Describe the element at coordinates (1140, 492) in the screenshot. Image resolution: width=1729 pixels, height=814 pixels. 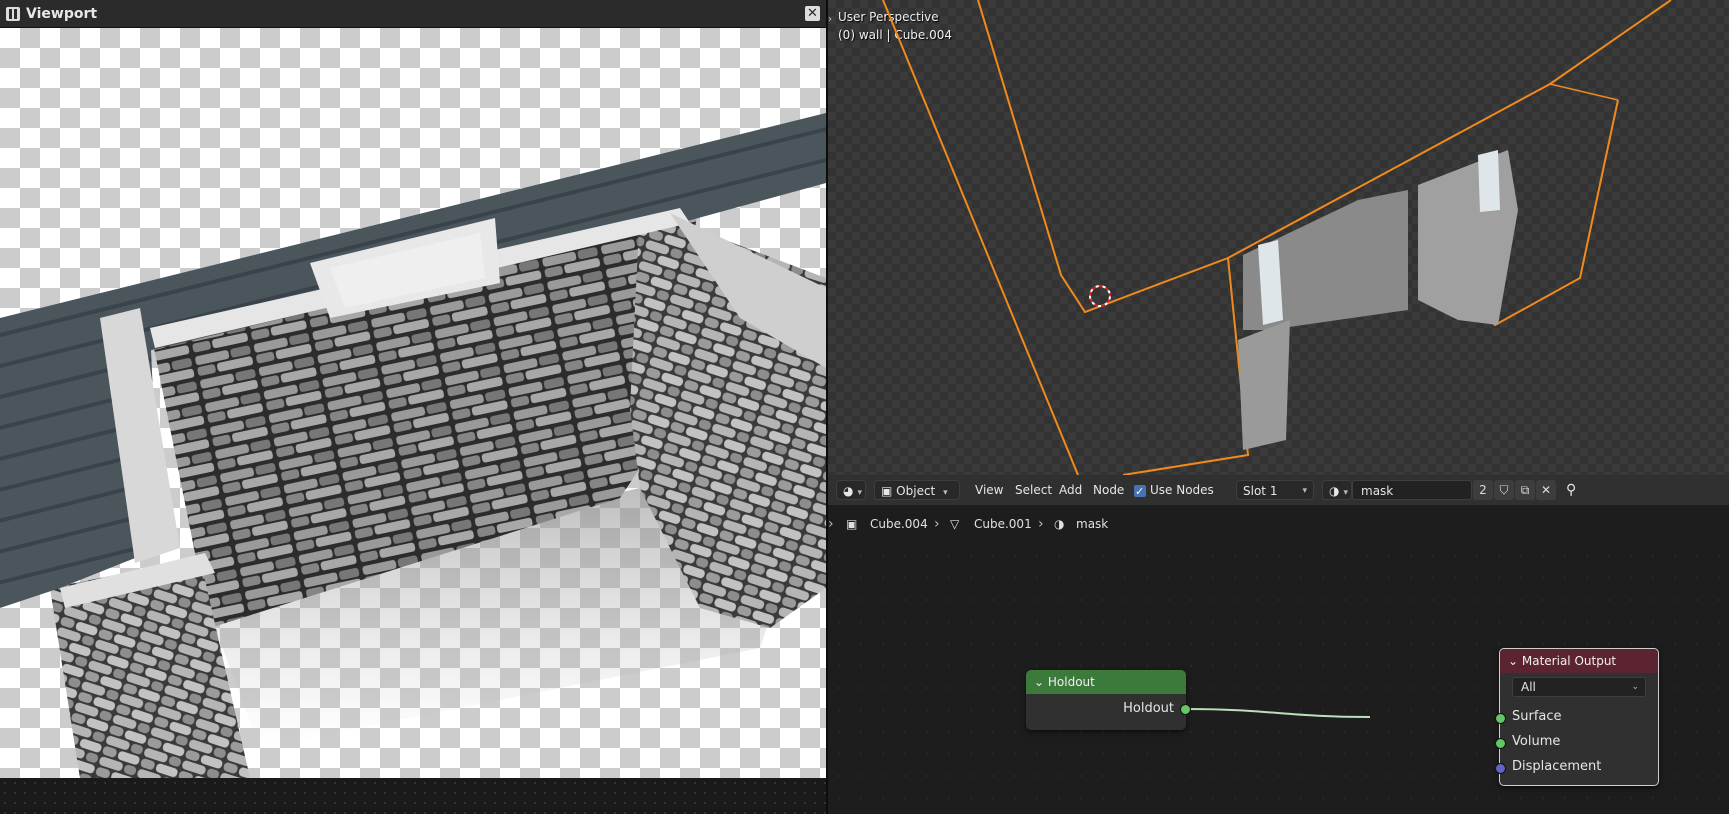
I see `checkbox-icon` at that location.